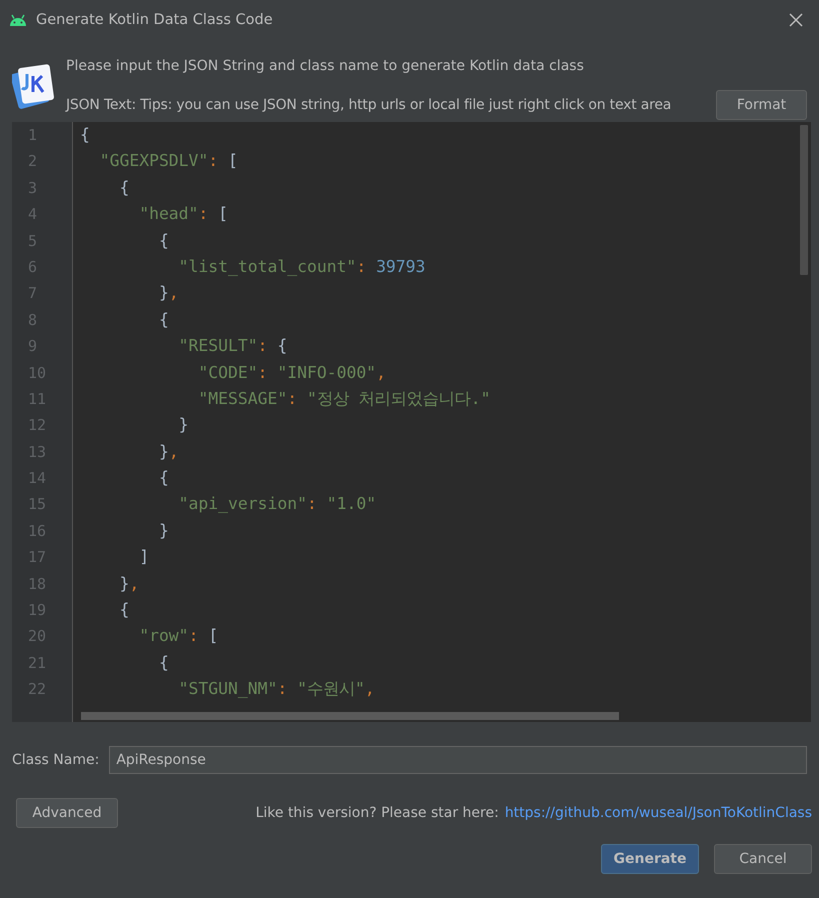 The height and width of the screenshot is (898, 819). Describe the element at coordinates (67, 813) in the screenshot. I see `advanced-button: Advanced` at that location.